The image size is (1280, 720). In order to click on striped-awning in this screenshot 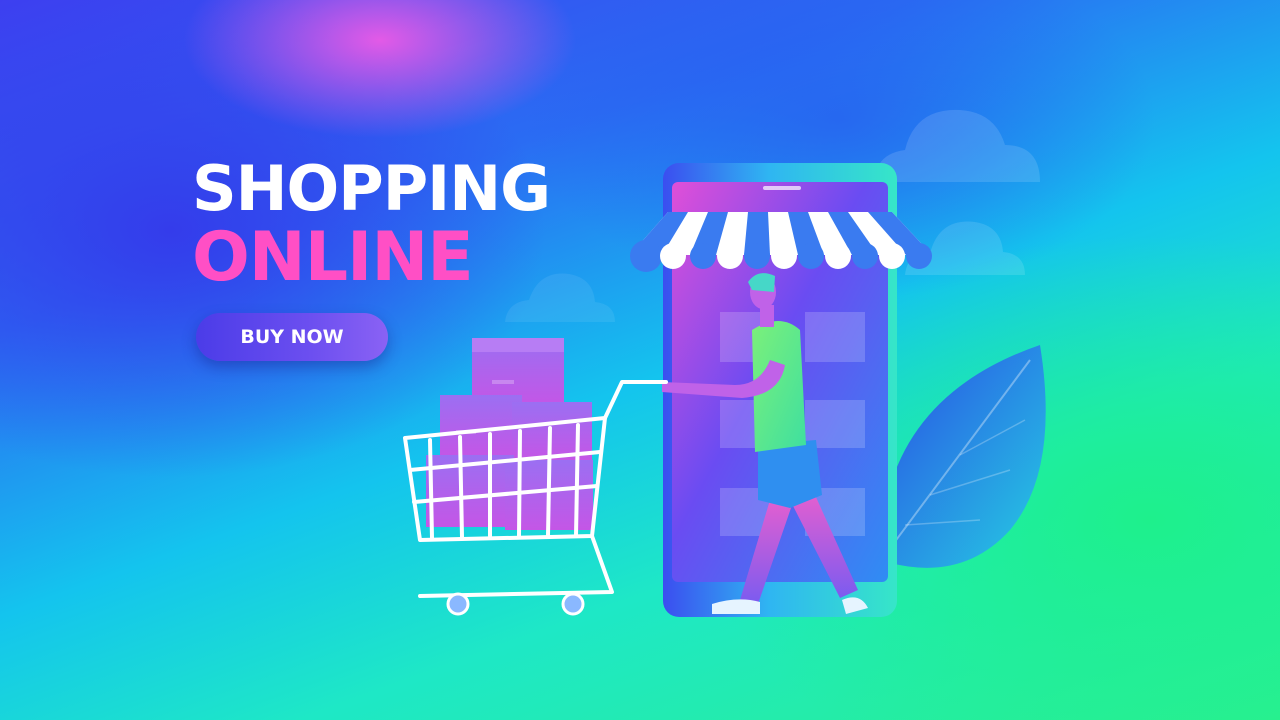, I will do `click(781, 242)`.